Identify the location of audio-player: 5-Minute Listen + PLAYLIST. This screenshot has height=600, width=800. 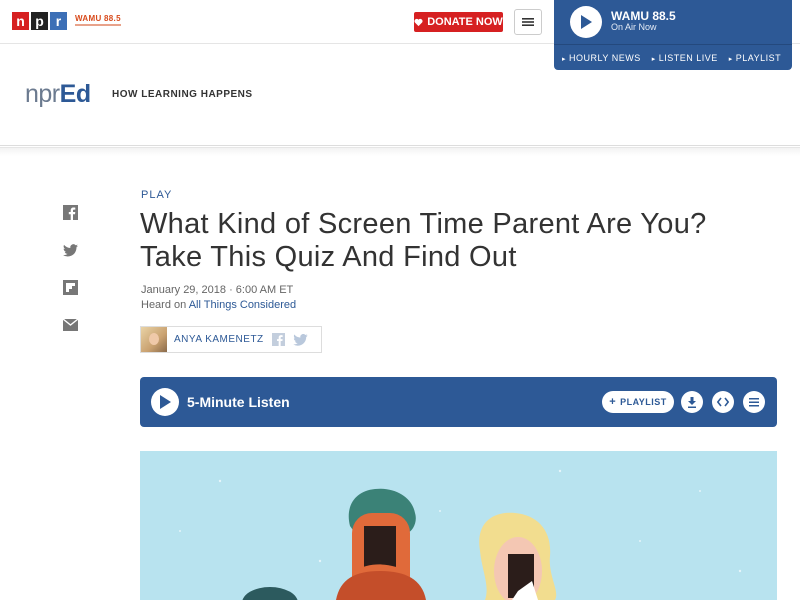
(458, 402).